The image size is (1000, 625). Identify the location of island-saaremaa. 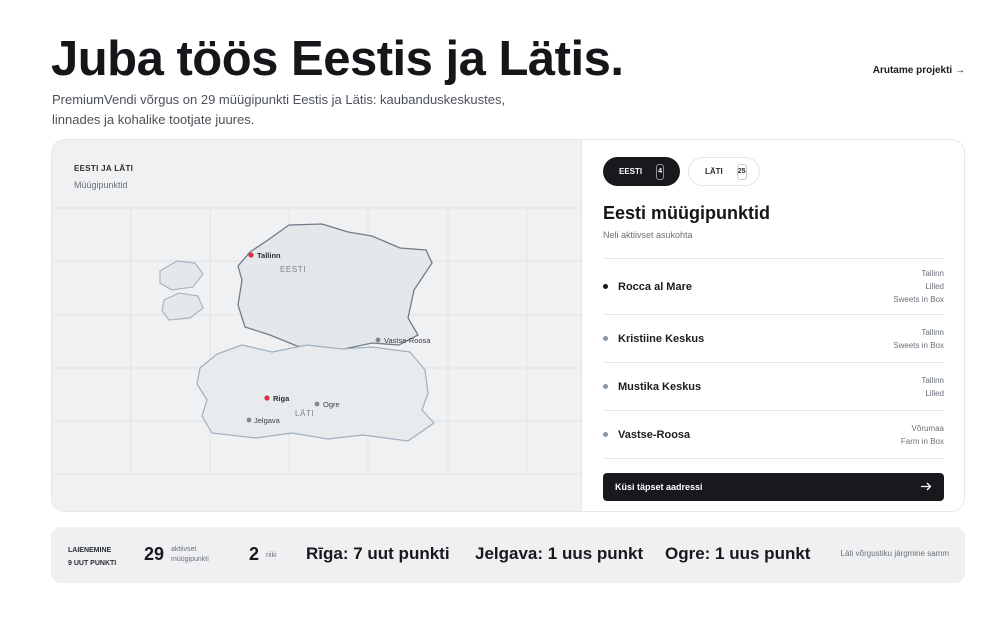
(181, 275).